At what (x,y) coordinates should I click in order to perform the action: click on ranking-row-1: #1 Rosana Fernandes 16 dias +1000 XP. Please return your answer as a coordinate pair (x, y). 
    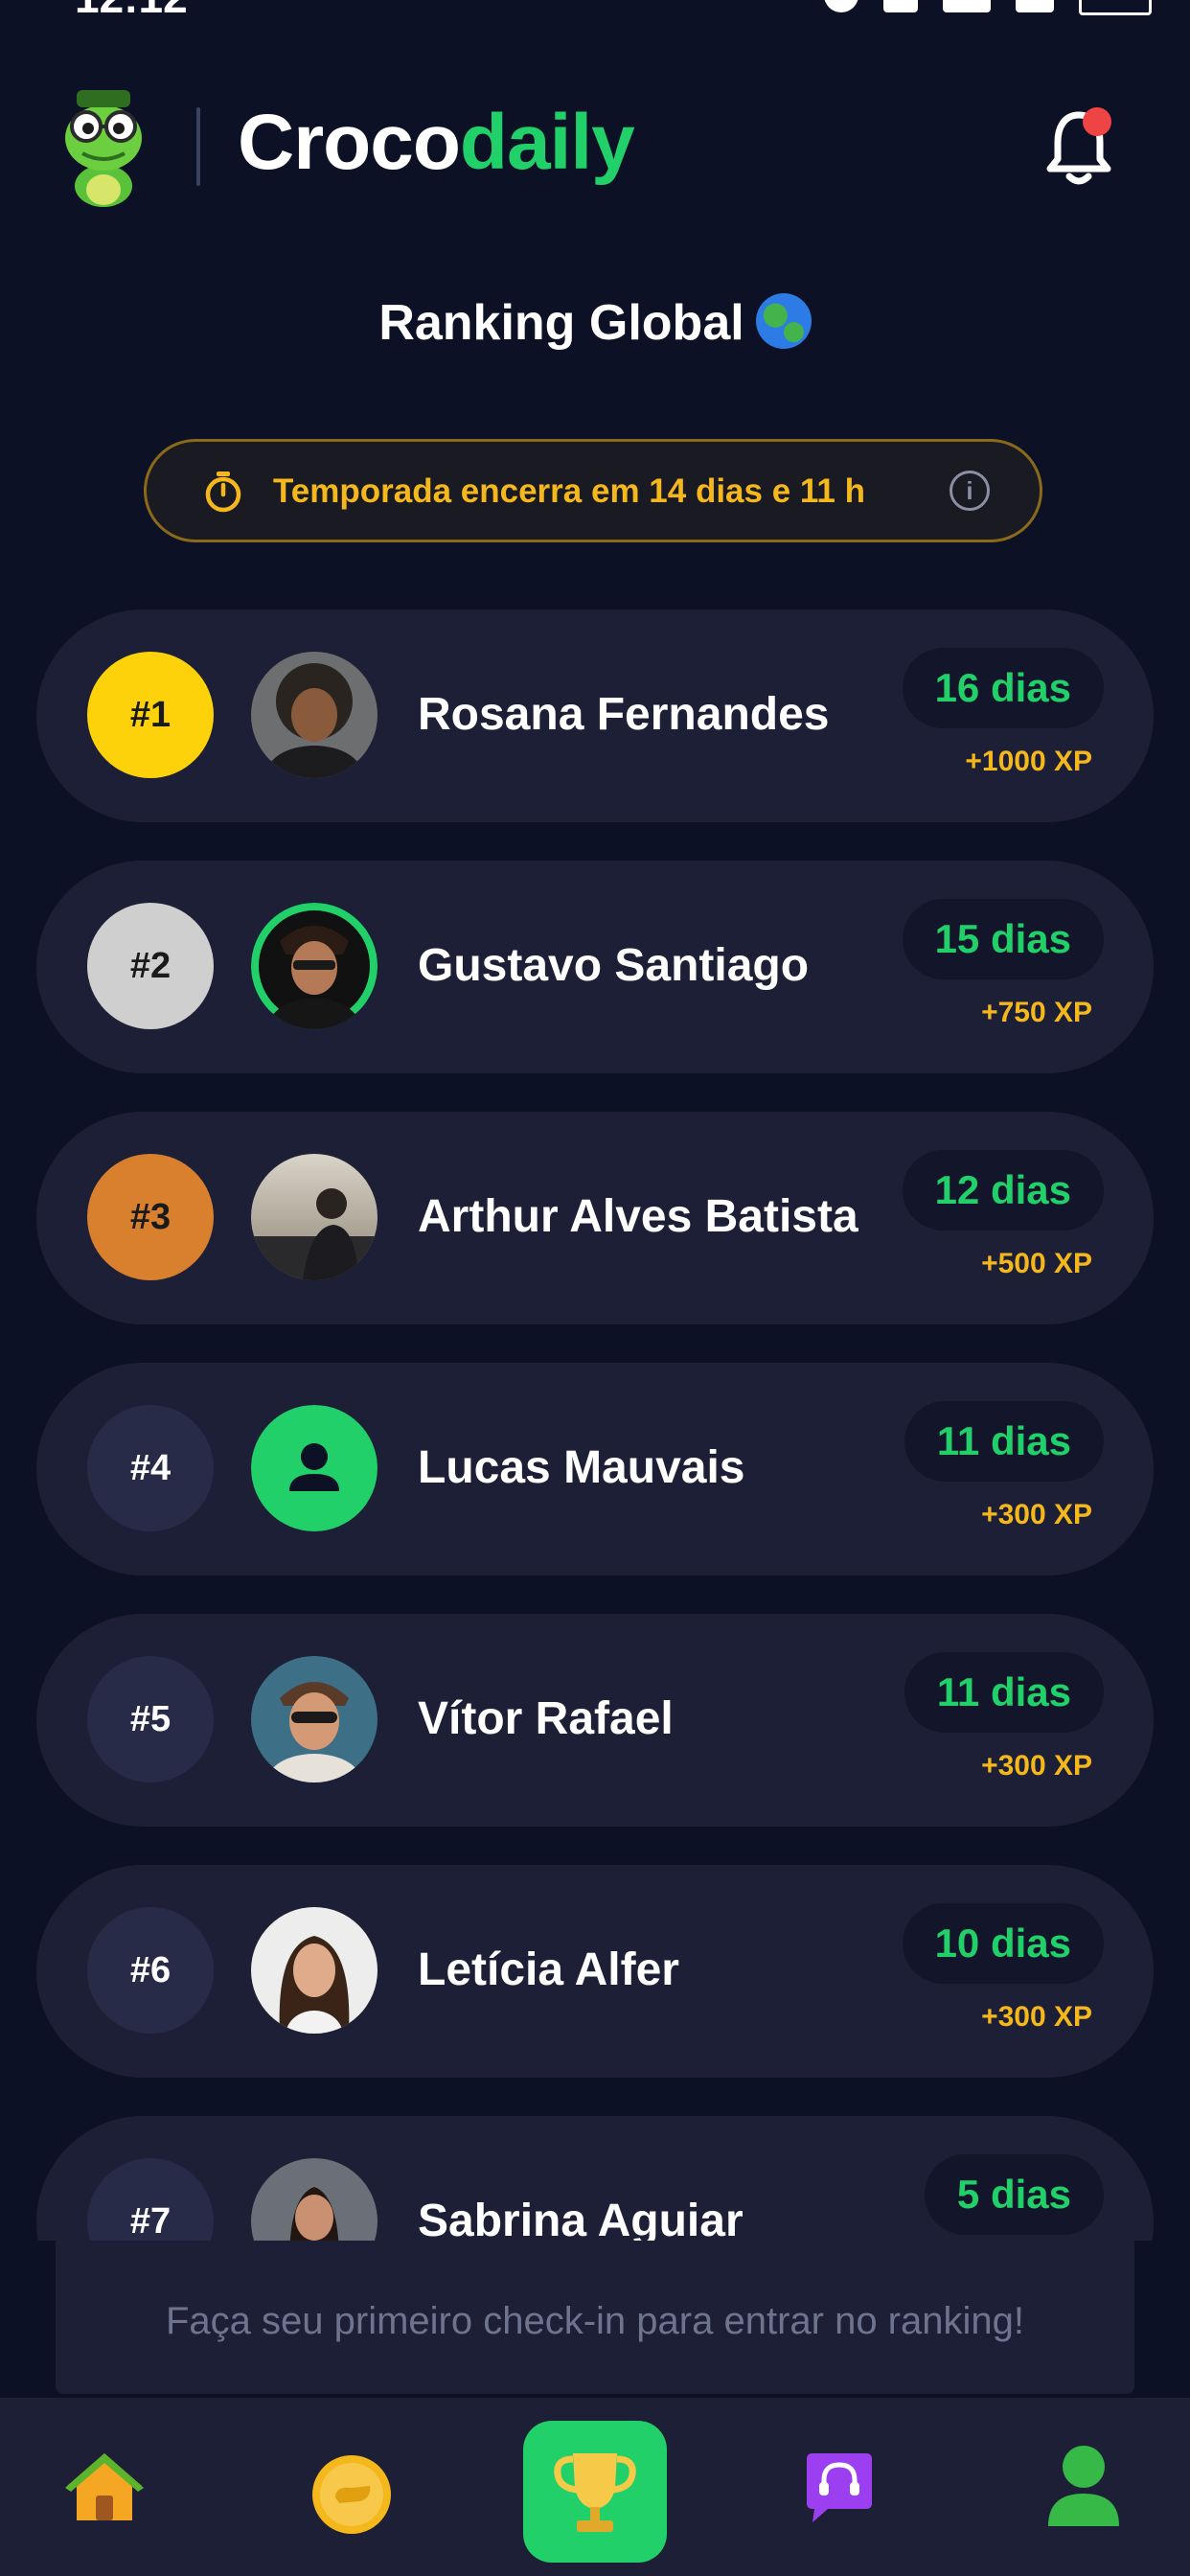
    Looking at the image, I should click on (595, 716).